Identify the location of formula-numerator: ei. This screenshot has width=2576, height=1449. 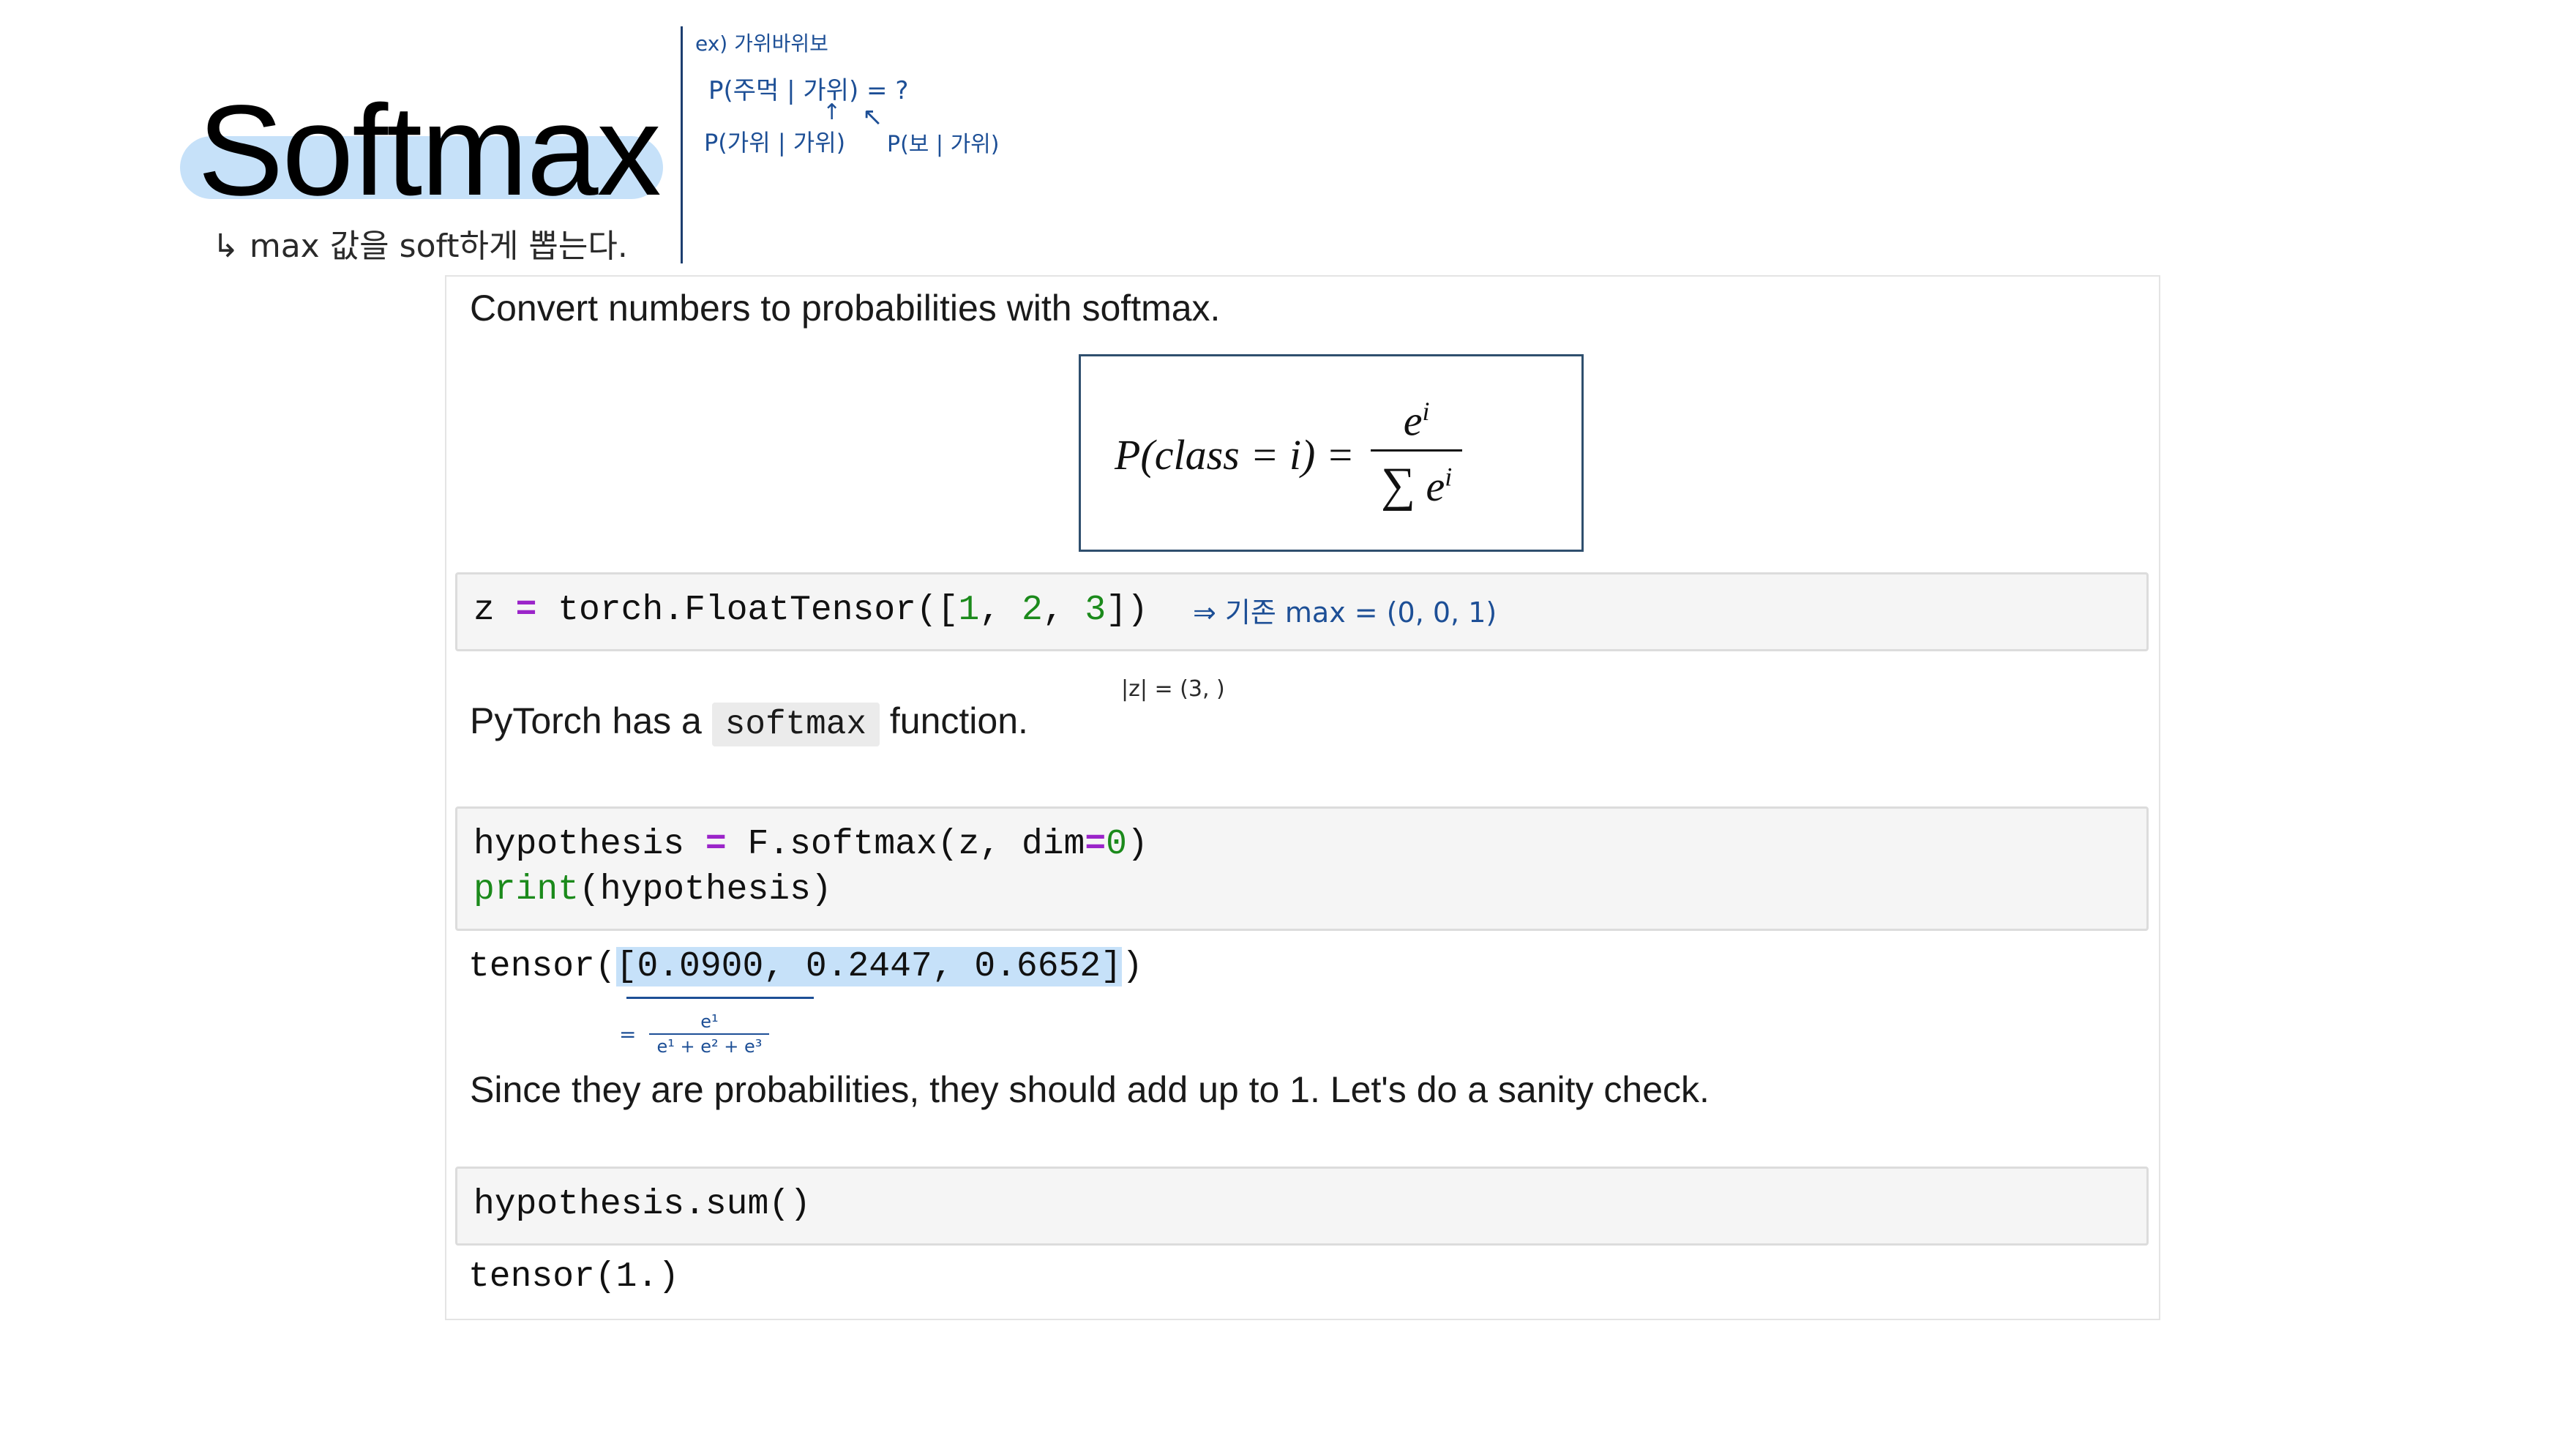
(1416, 422).